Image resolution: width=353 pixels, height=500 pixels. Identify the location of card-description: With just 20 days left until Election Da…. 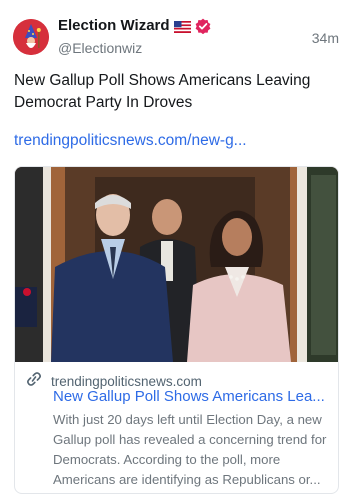
(190, 449).